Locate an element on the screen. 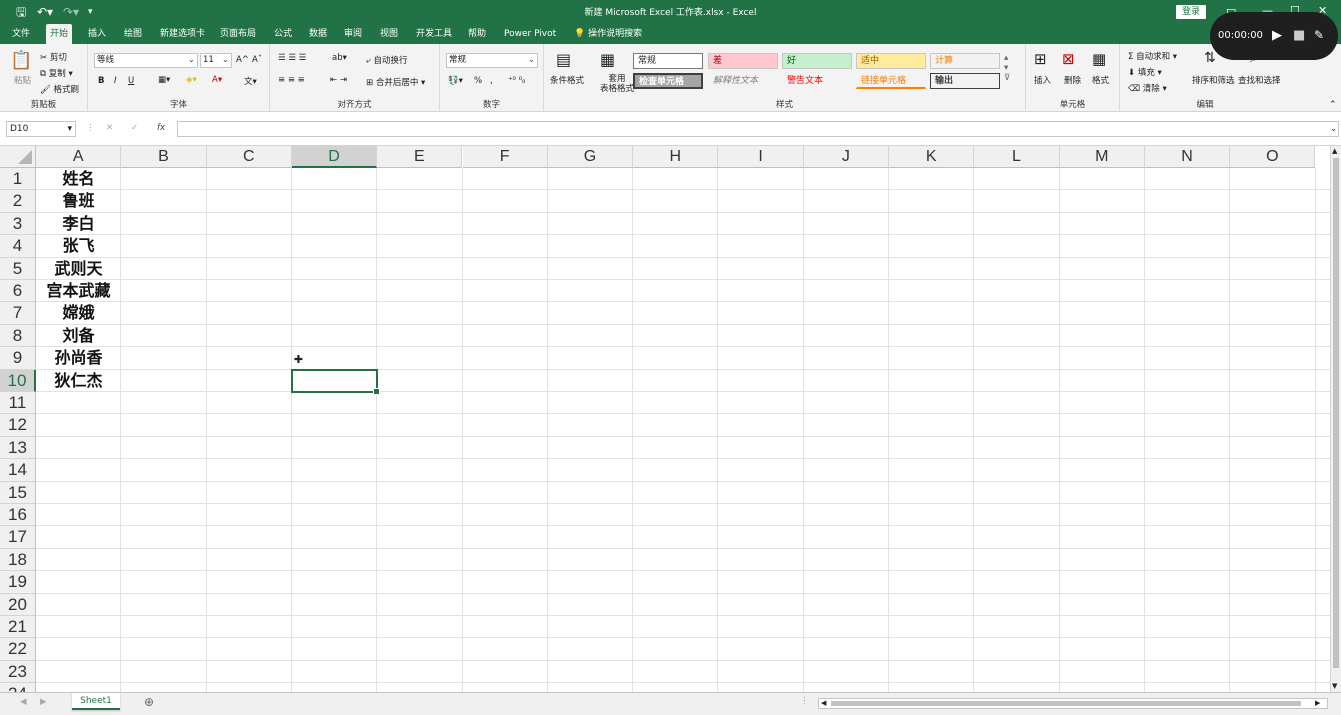 Image resolution: width=1341 pixels, height=715 pixels. cell: 张飞 is located at coordinates (78, 246).